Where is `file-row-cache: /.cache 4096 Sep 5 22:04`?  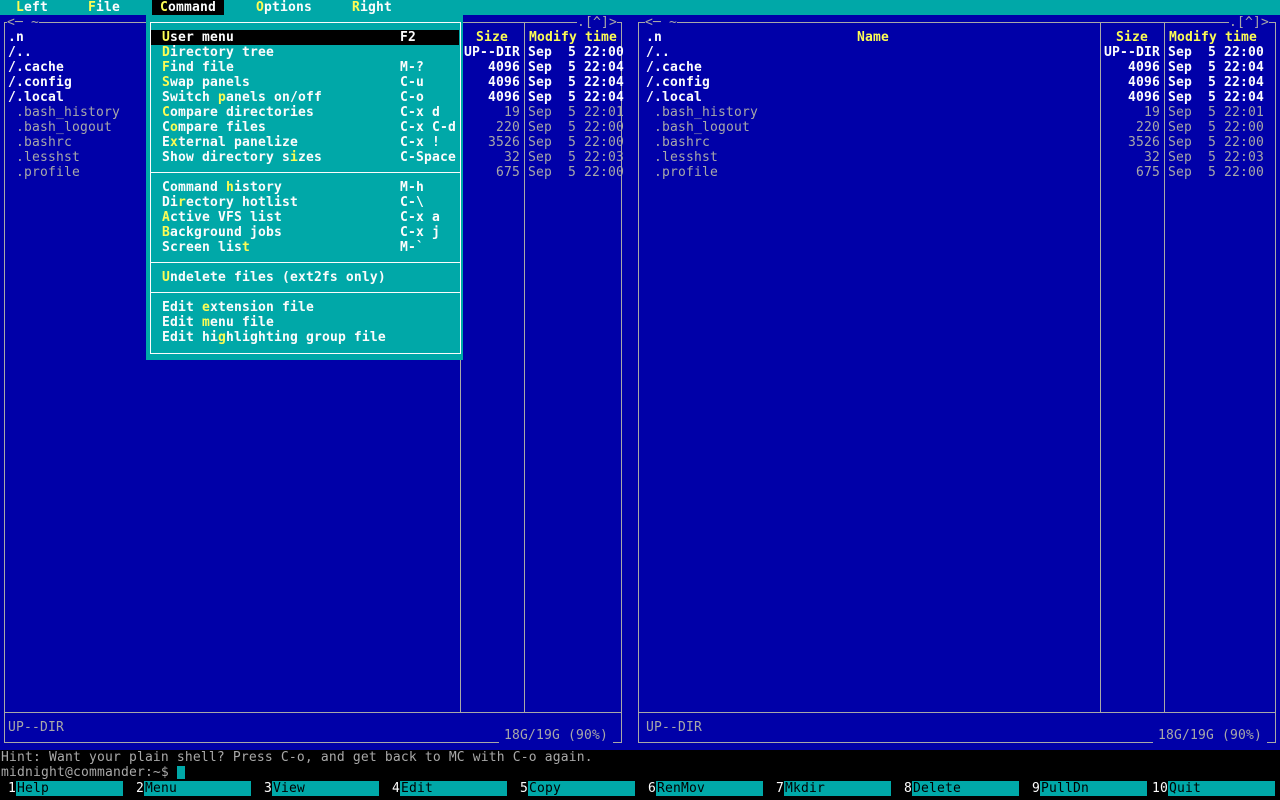 file-row-cache: /.cache 4096 Sep 5 22:04 is located at coordinates (957, 67).